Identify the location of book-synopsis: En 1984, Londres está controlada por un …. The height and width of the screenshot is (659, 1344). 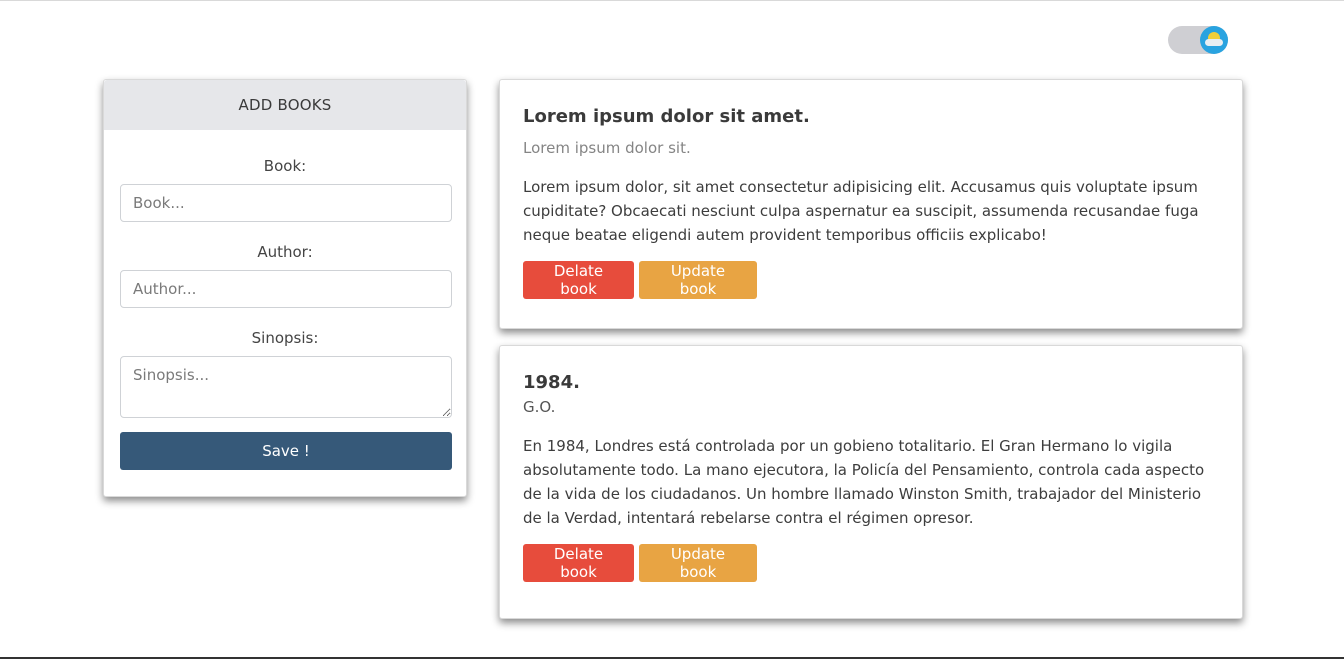
(864, 482).